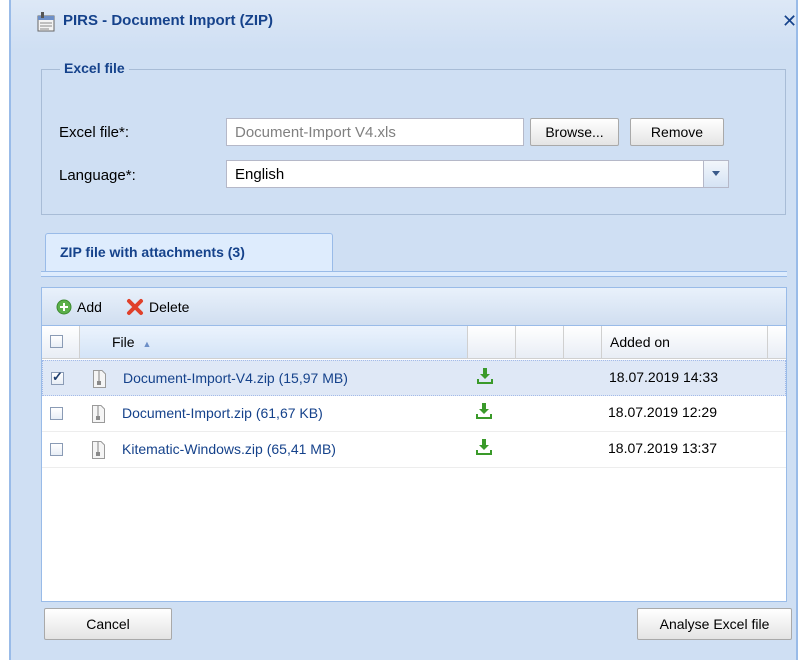 The height and width of the screenshot is (660, 798). Describe the element at coordinates (663, 377) in the screenshot. I see `added-on-value: 18.07.2019 14:33` at that location.